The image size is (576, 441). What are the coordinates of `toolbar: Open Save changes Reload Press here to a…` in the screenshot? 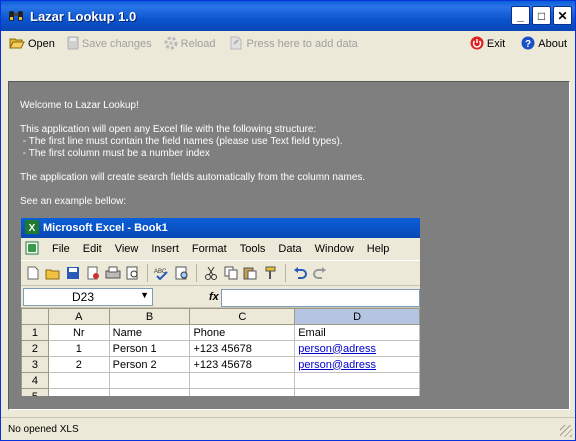 It's located at (288, 44).